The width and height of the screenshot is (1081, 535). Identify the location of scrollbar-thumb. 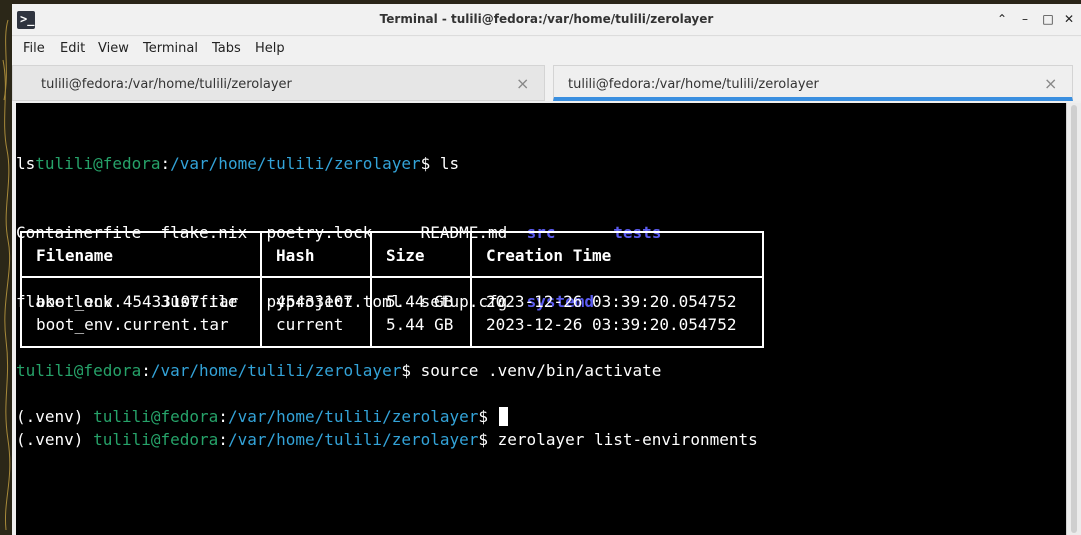
(1074, 319).